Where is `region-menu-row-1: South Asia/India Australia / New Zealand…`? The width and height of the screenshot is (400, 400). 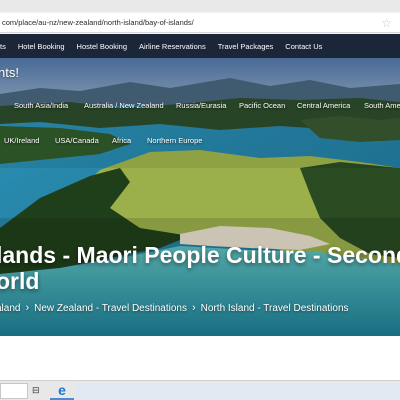
region-menu-row-1: South Asia/India Australia / New Zealand… is located at coordinates (200, 105).